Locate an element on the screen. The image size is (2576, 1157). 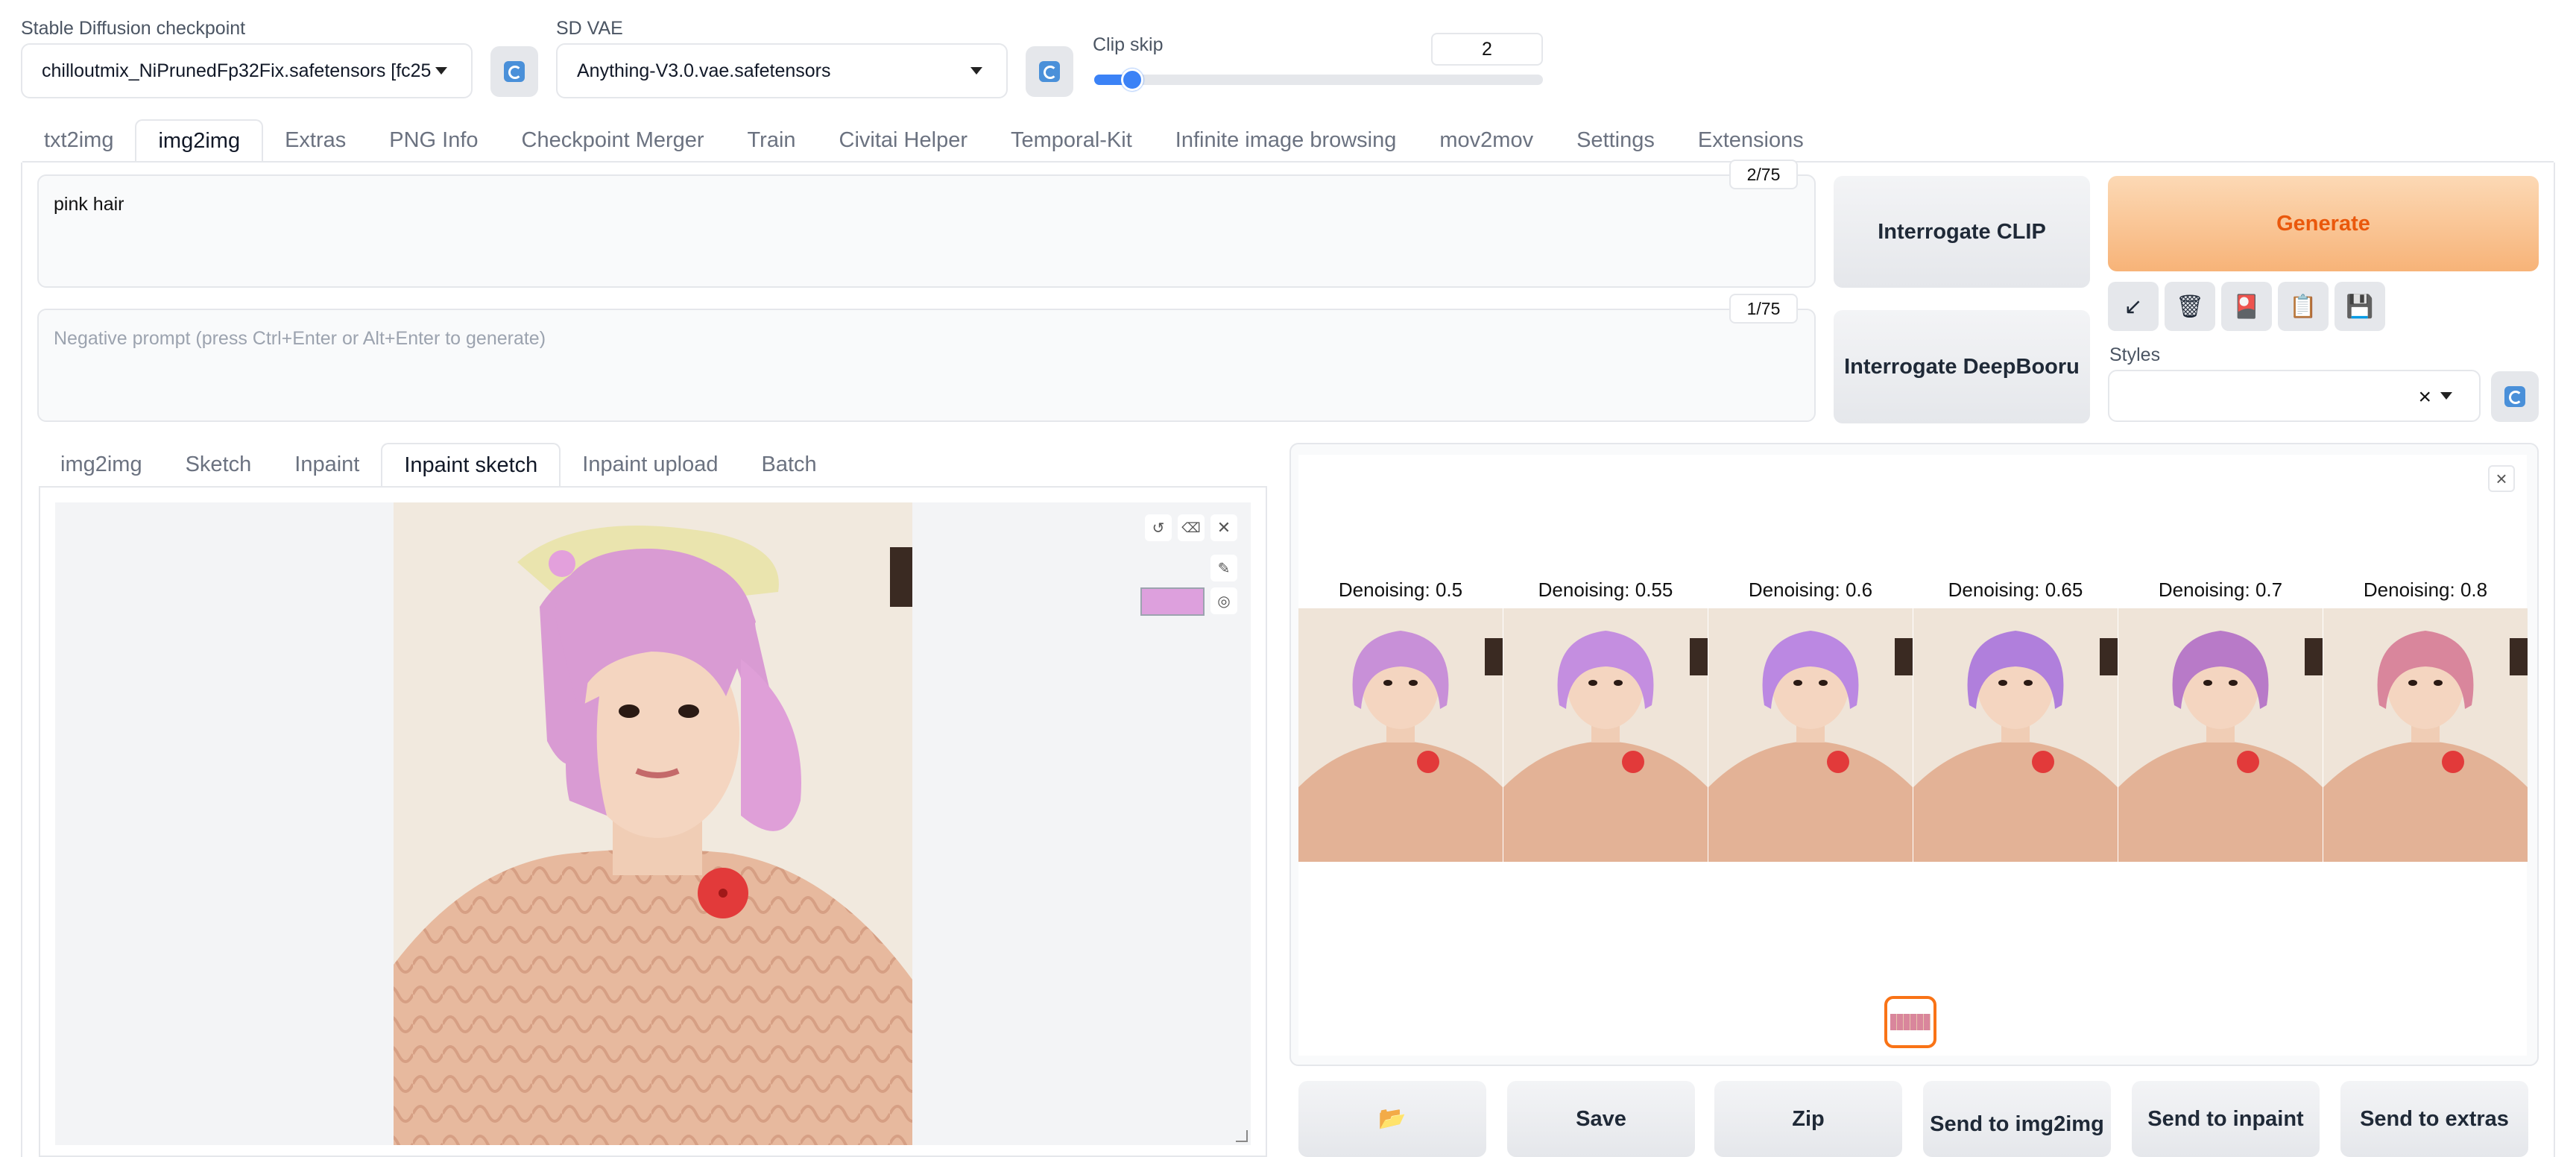
refresh-checkpoint-button is located at coordinates (514, 71).